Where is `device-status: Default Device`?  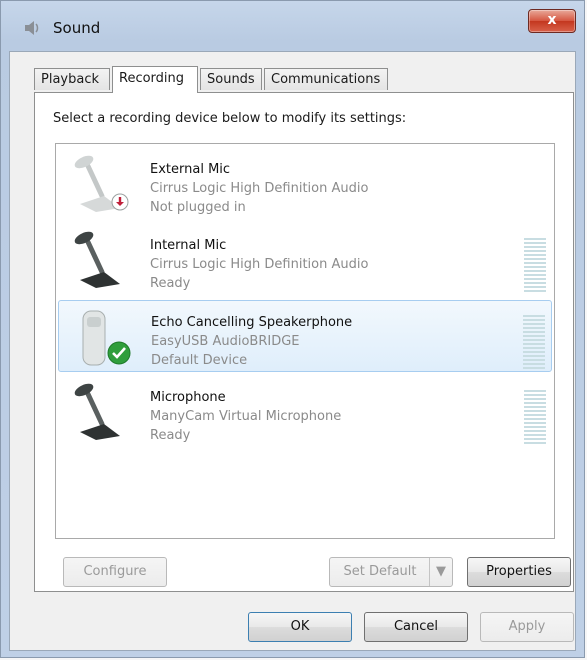 device-status: Default Device is located at coordinates (199, 360).